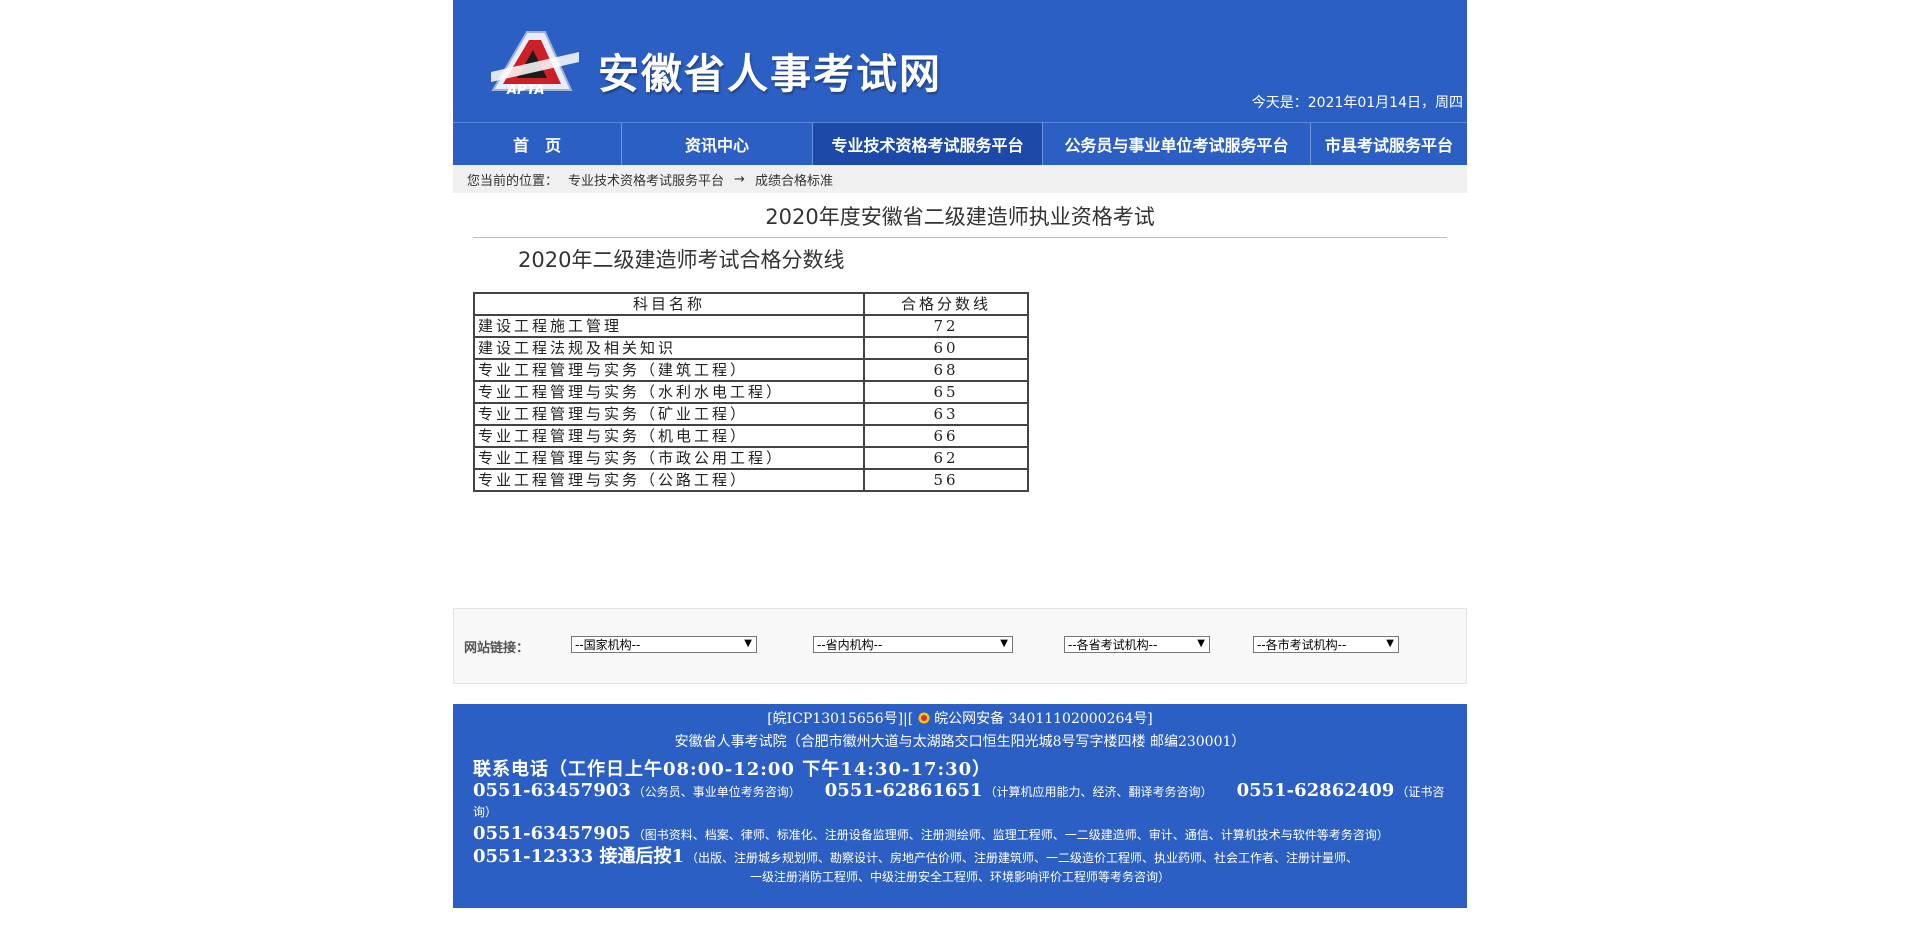 The width and height of the screenshot is (1920, 936). Describe the element at coordinates (946, 458) in the screenshot. I see `pass-score: 62` at that location.